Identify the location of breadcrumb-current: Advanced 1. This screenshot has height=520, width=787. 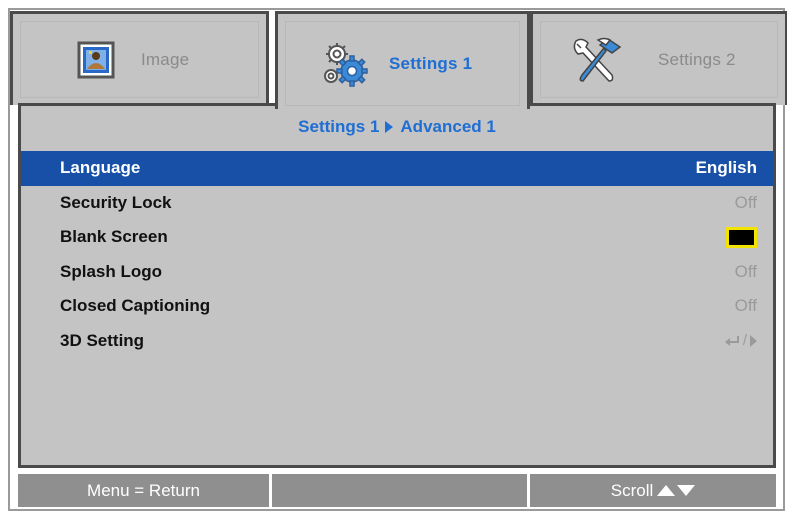
(448, 126).